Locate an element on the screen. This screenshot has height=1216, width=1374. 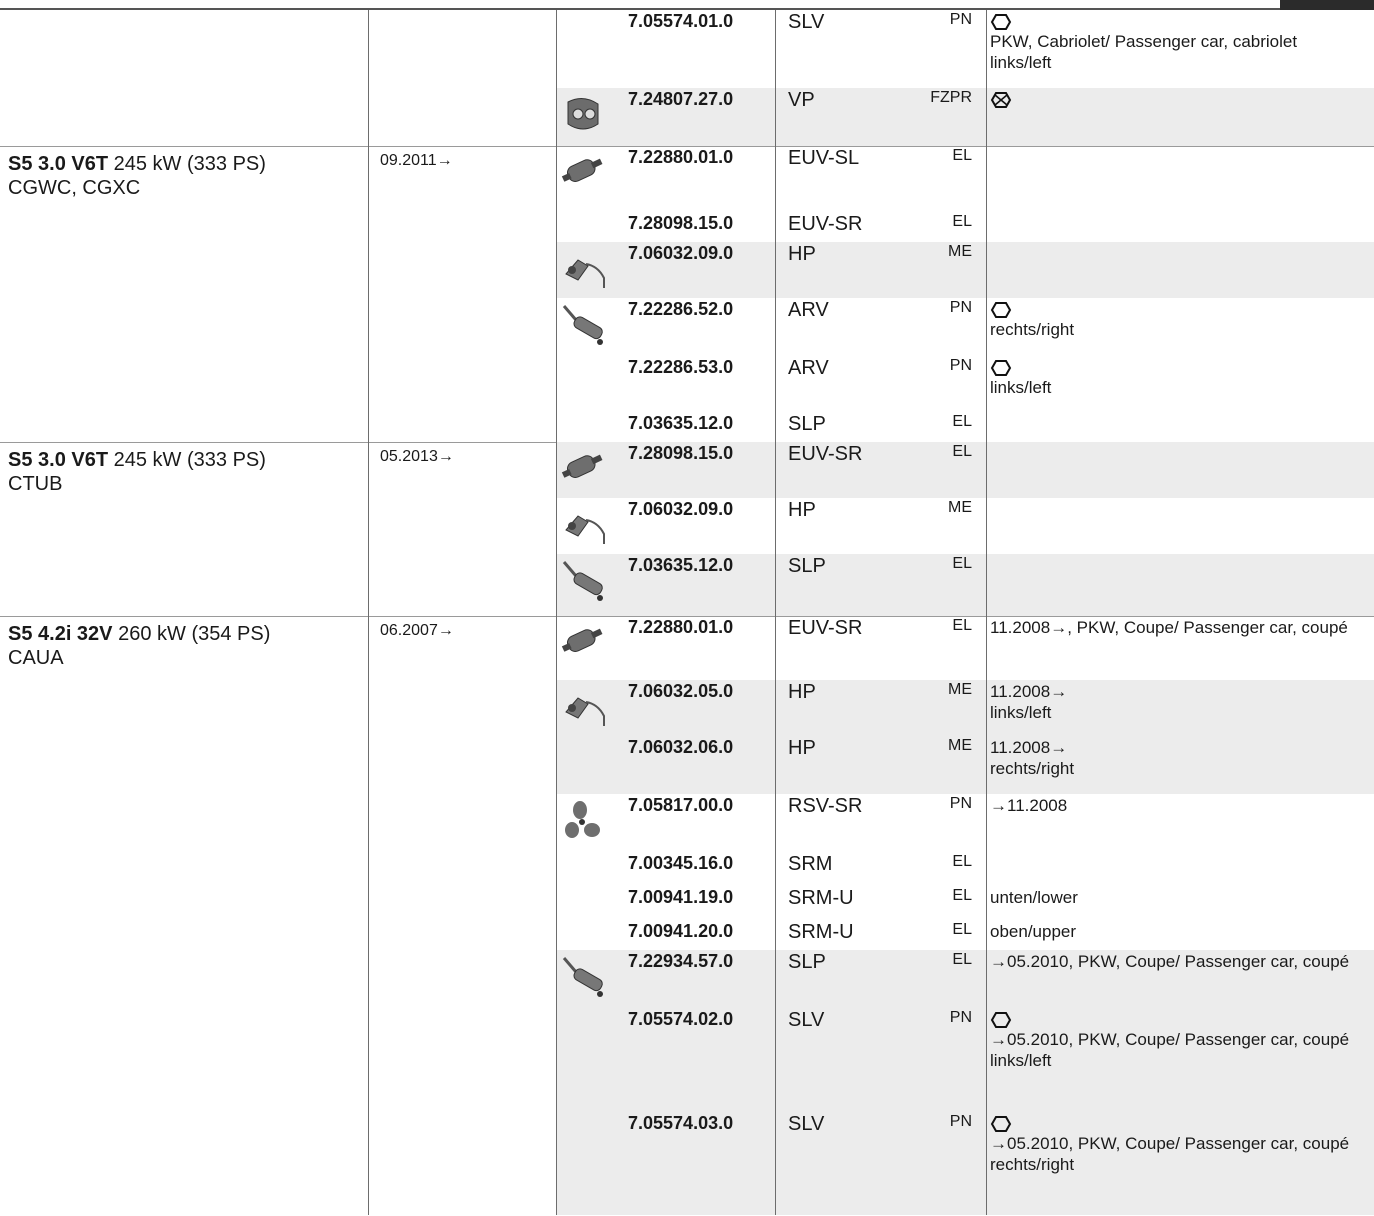
part-row: 7.00941.19.0 SRM-U EL unten/lower is located at coordinates (965, 903).